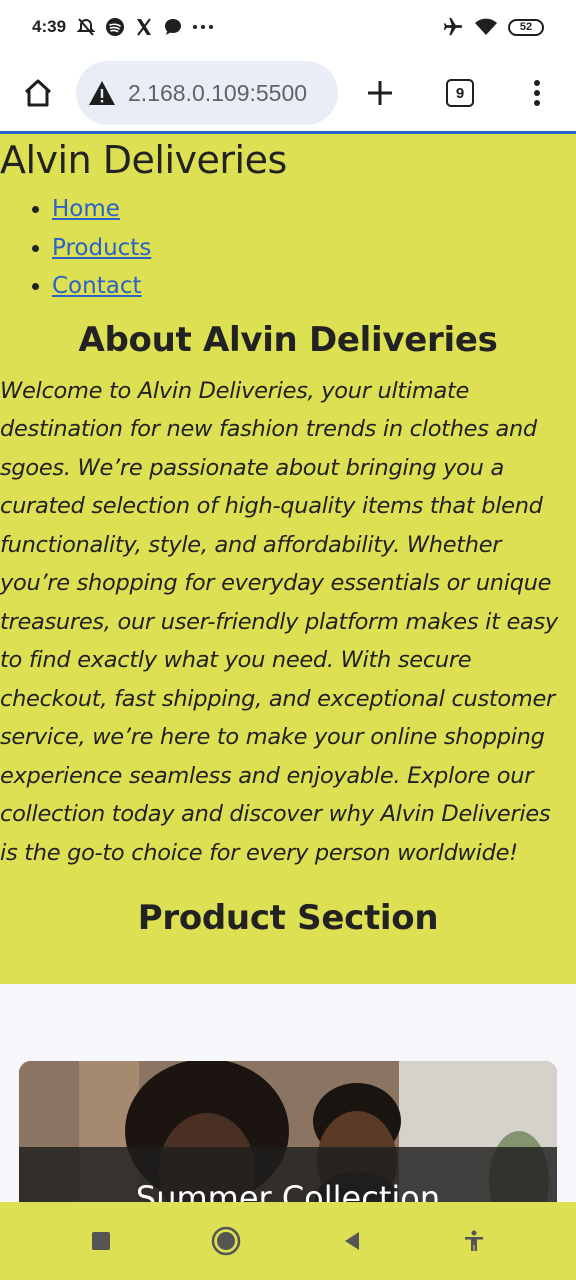 The image size is (576, 1280). What do you see at coordinates (49, 26) in the screenshot?
I see `status-time: 4:39` at bounding box center [49, 26].